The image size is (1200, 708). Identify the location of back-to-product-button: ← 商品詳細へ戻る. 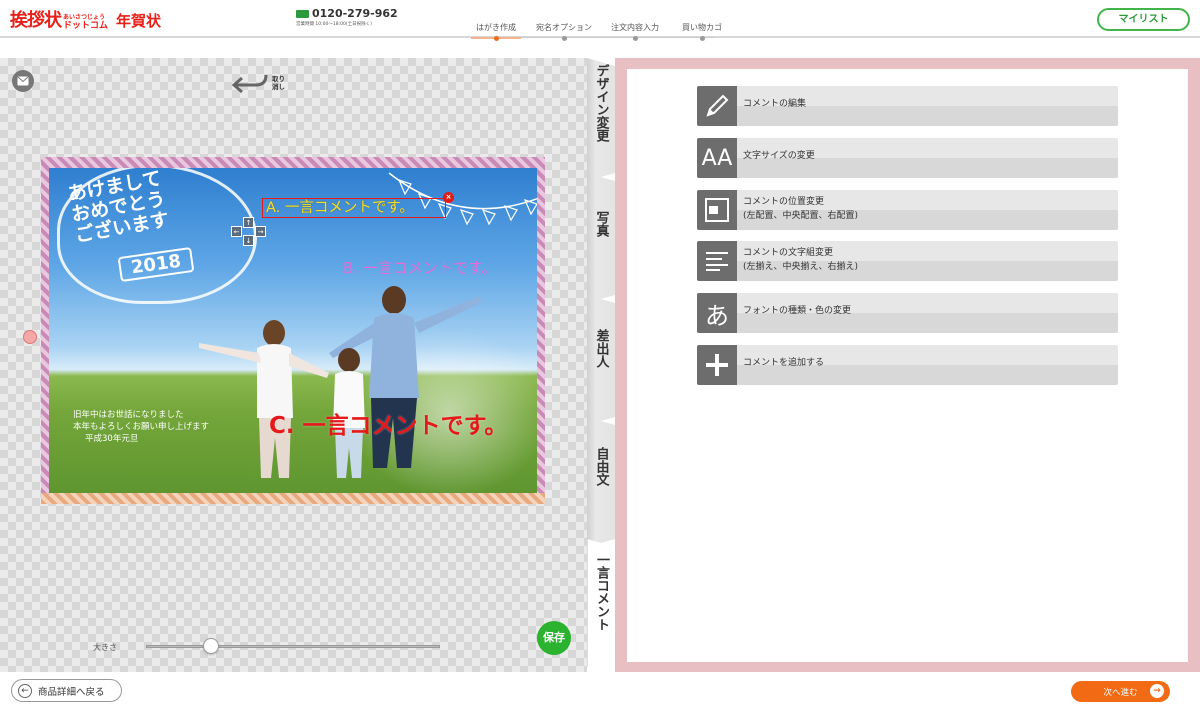
(66, 690).